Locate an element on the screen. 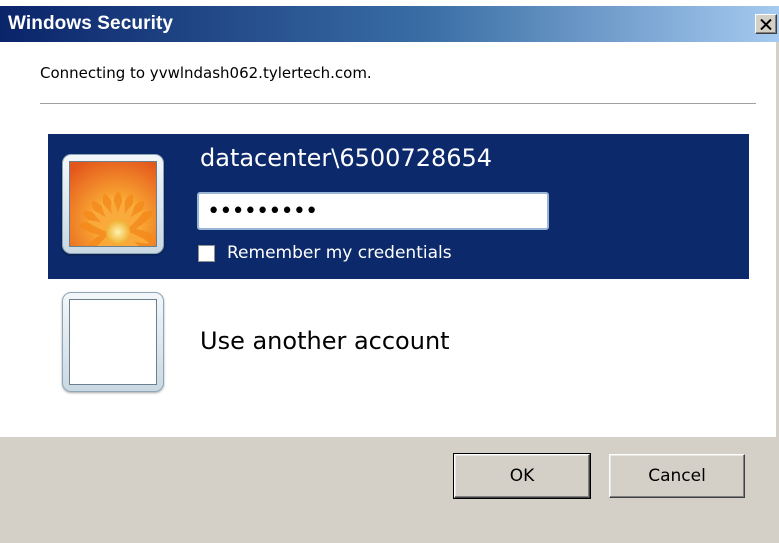 Image resolution: width=779 pixels, height=543 pixels. remember-credentials-row: Remember my credentials is located at coordinates (325, 253).